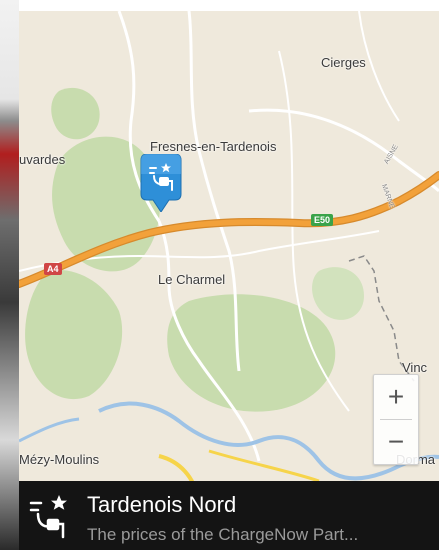 Image resolution: width=439 pixels, height=550 pixels. Describe the element at coordinates (162, 504) in the screenshot. I see `station-title: Tardenois Nord` at that location.